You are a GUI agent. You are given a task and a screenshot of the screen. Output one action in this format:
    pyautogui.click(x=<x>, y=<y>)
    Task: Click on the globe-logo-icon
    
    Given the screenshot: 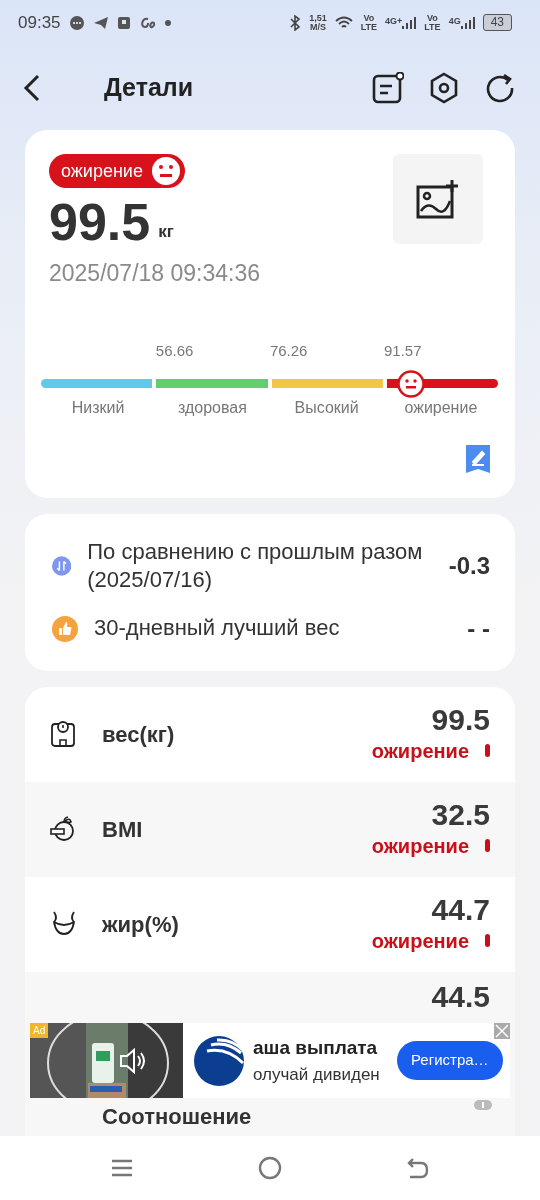 What is the action you would take?
    pyautogui.click(x=219, y=1060)
    